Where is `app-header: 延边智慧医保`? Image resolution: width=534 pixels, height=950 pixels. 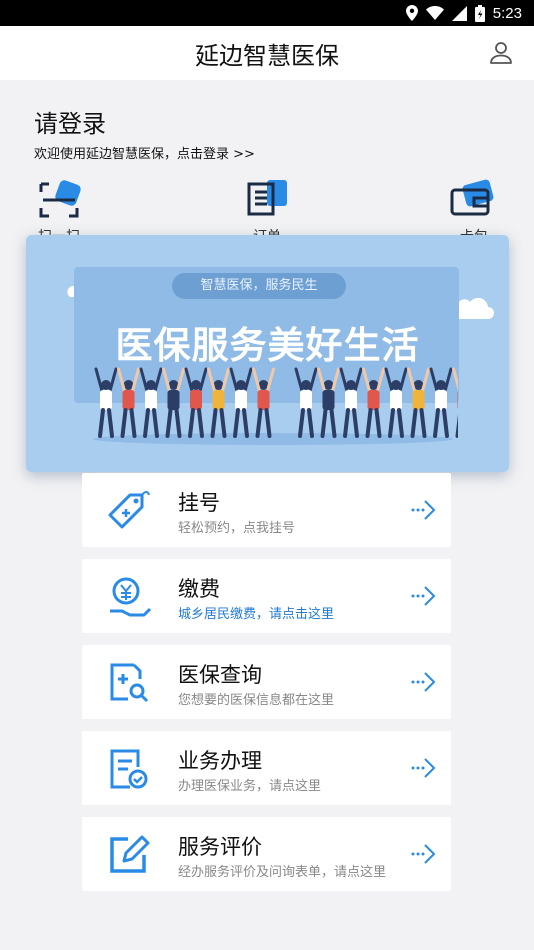 app-header: 延边智慧医保 is located at coordinates (267, 53).